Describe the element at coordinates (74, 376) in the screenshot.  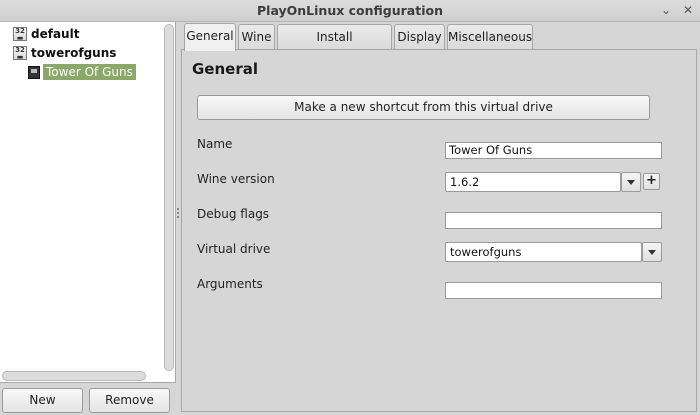
I see `tree-horizontal-scrollbar` at that location.